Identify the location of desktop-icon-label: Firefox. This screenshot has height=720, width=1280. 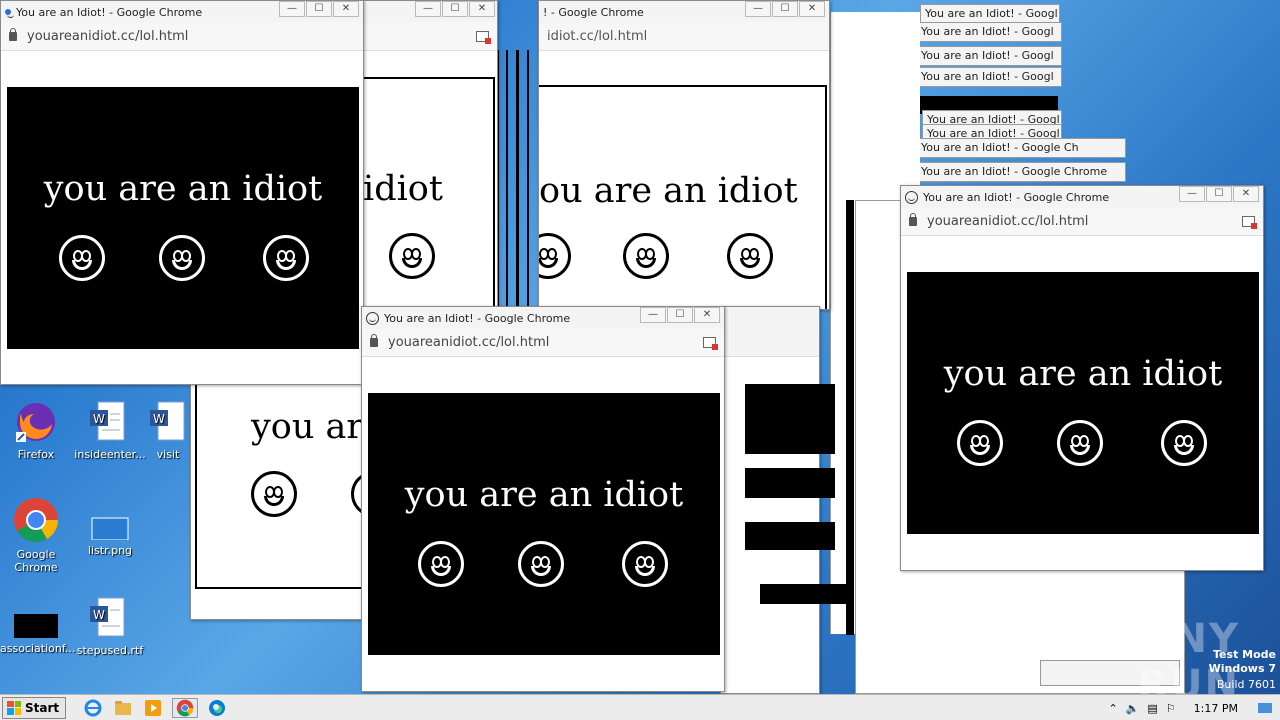
(36, 454).